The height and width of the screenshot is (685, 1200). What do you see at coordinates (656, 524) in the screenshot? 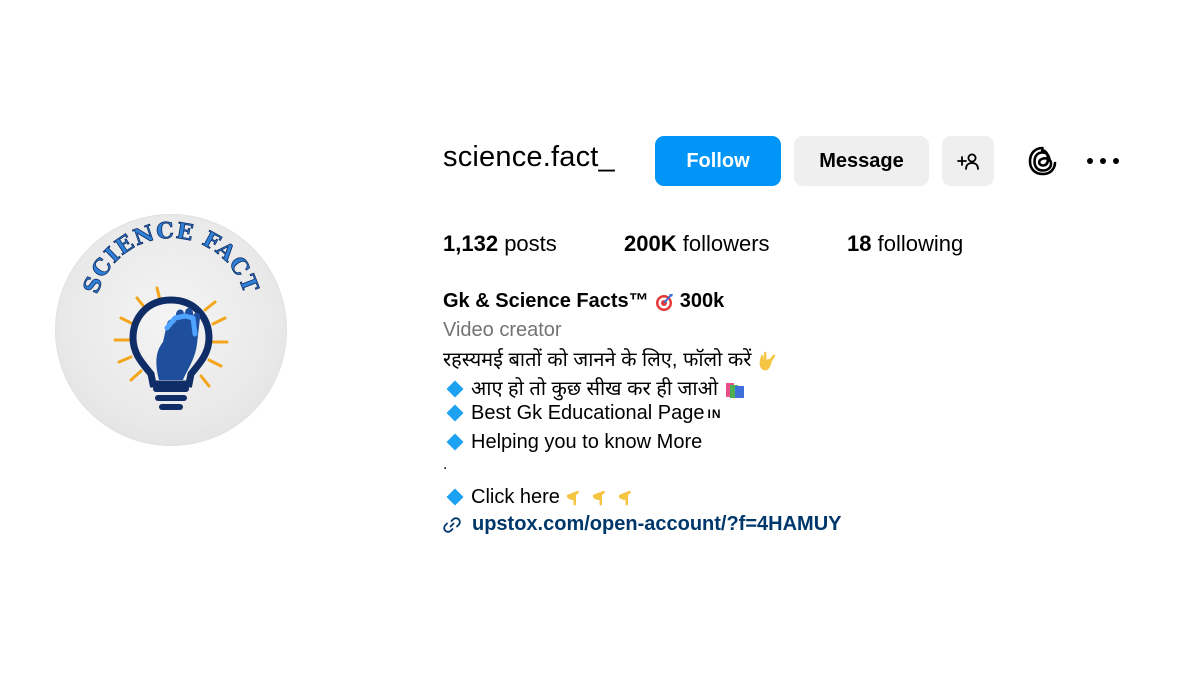
I see `bio-link-text: upstox.com/open-account/?f=4HAMUY` at bounding box center [656, 524].